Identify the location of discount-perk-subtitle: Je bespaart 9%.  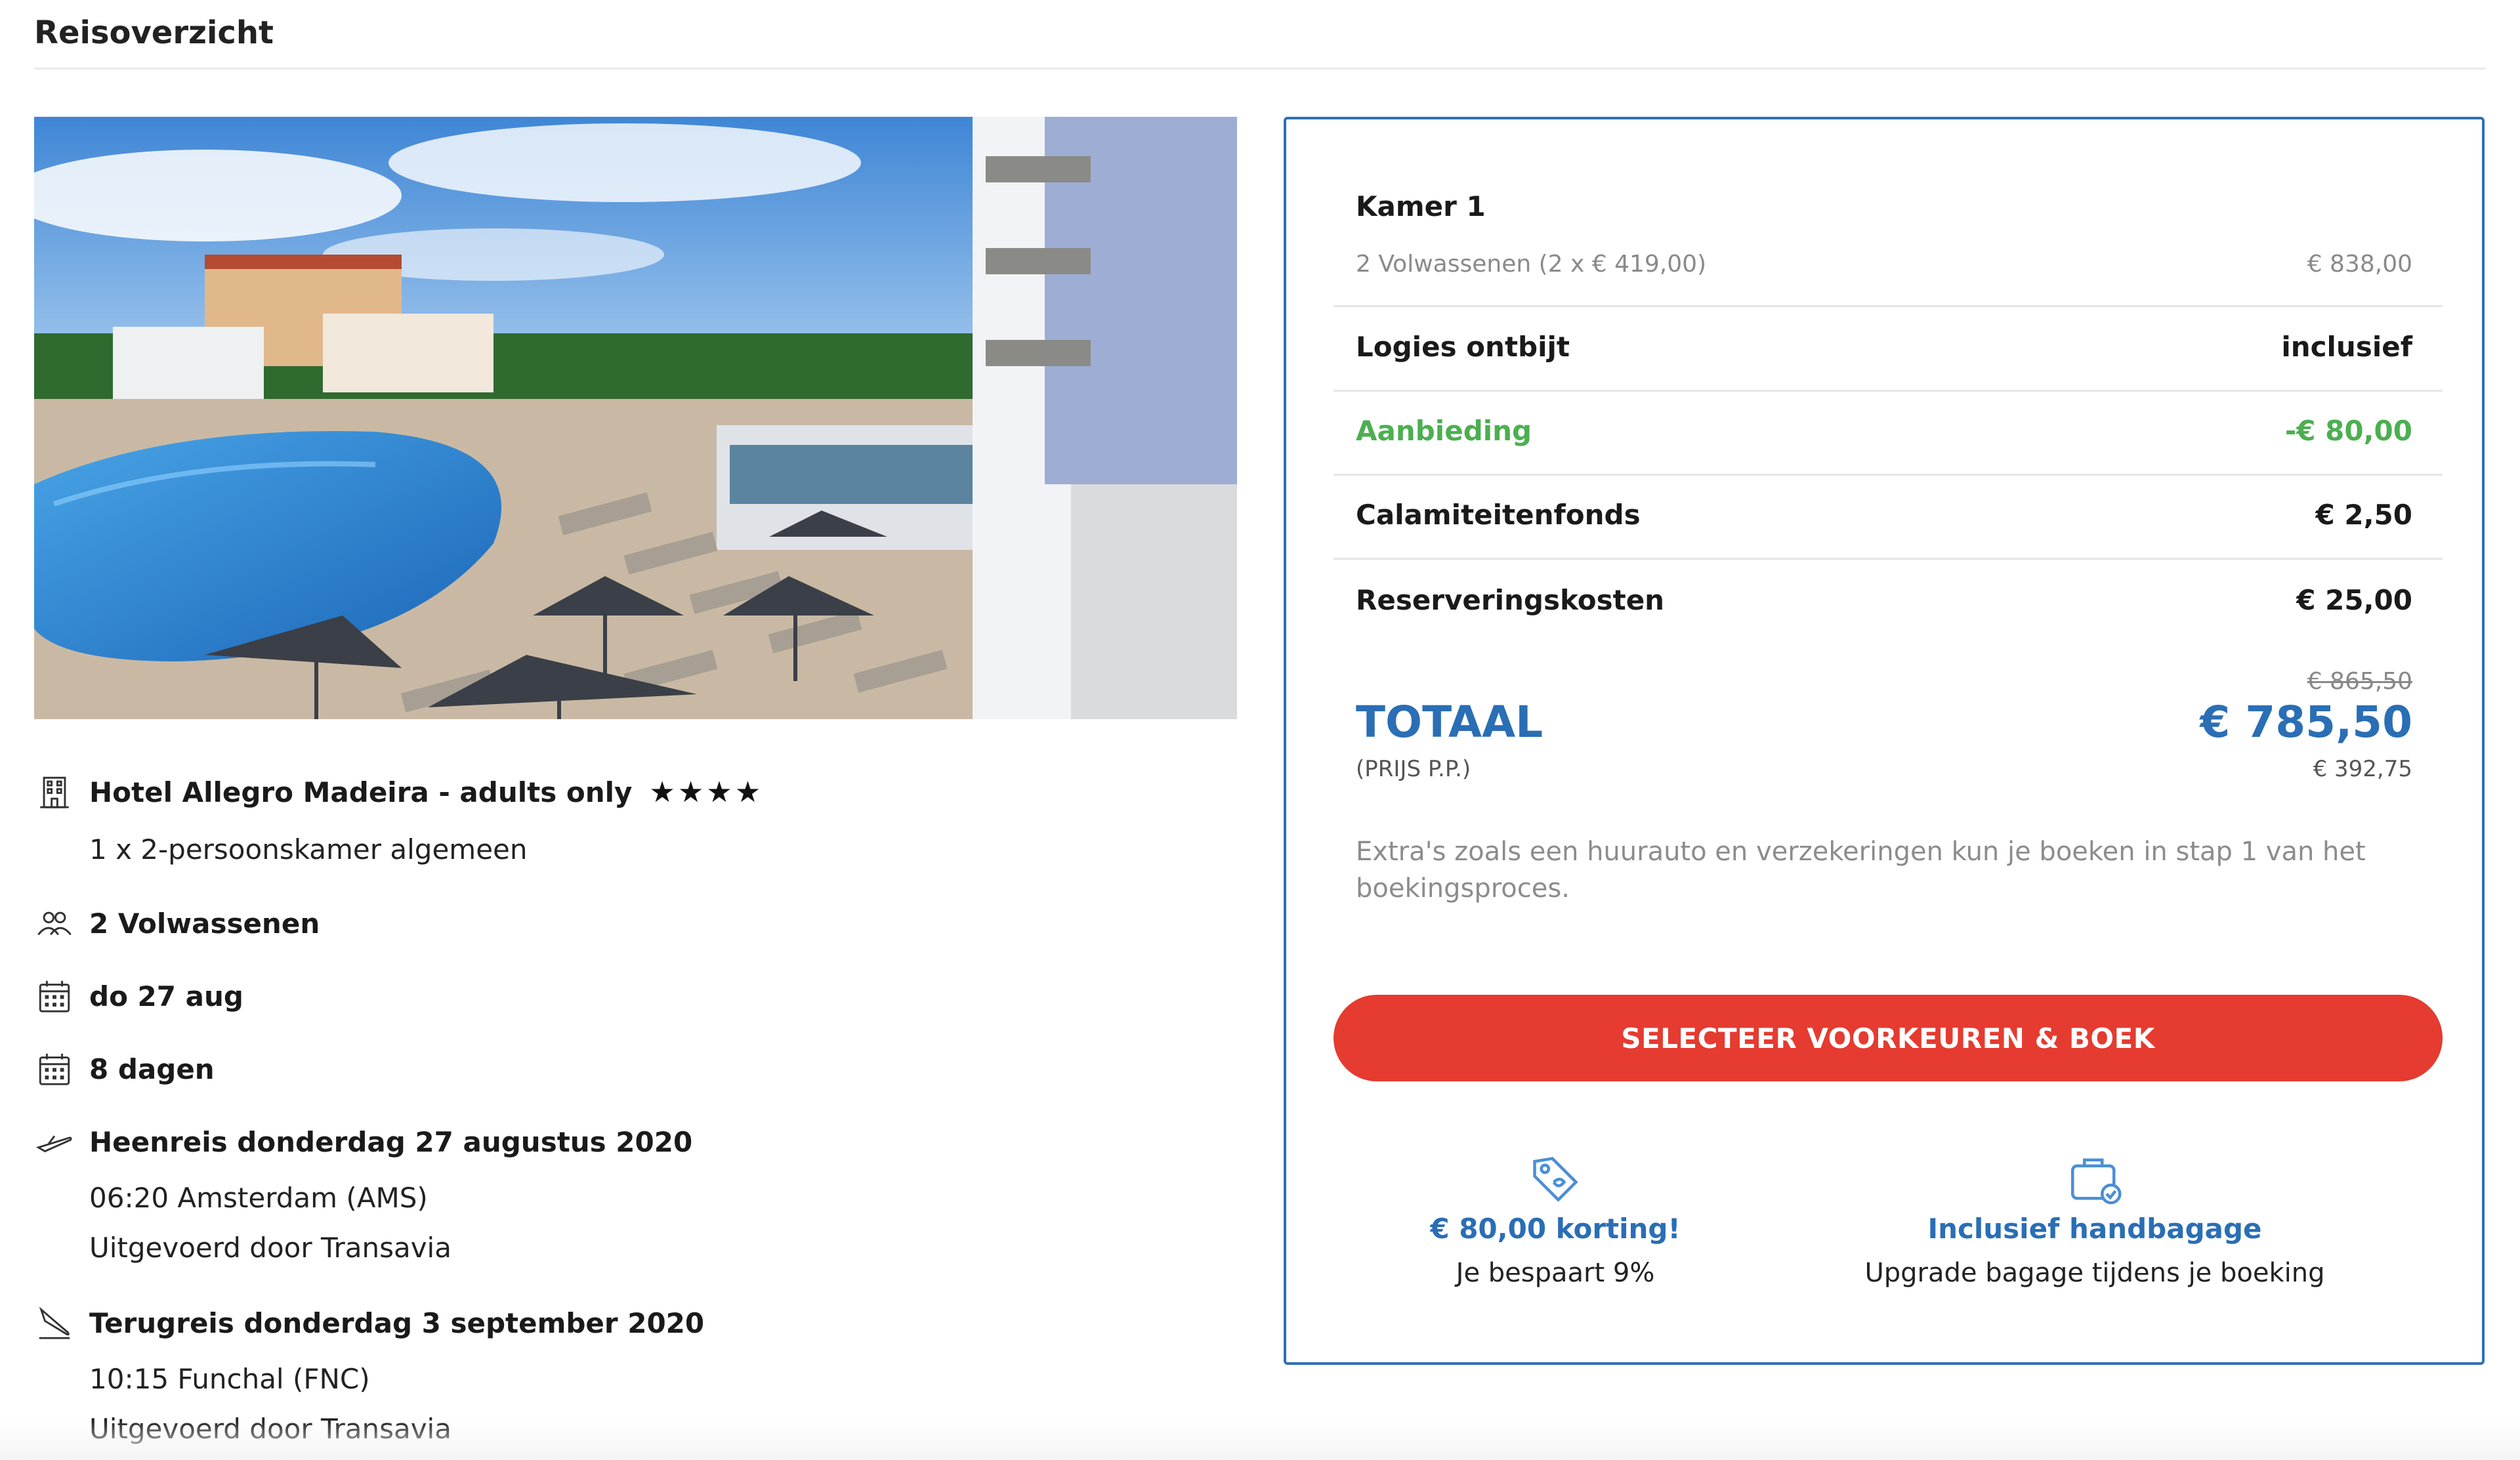
(1555, 1273).